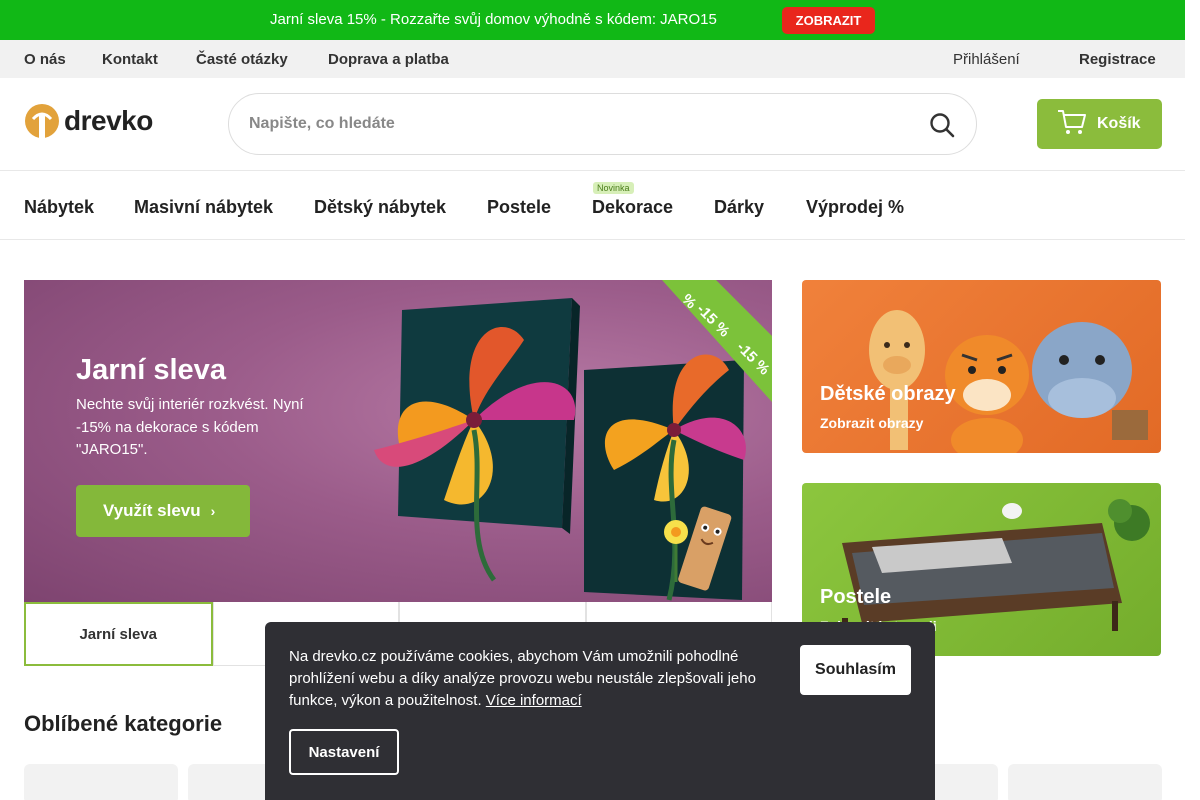 The width and height of the screenshot is (1200, 800). I want to click on promo-show-button: ZOBRAZIT, so click(828, 20).